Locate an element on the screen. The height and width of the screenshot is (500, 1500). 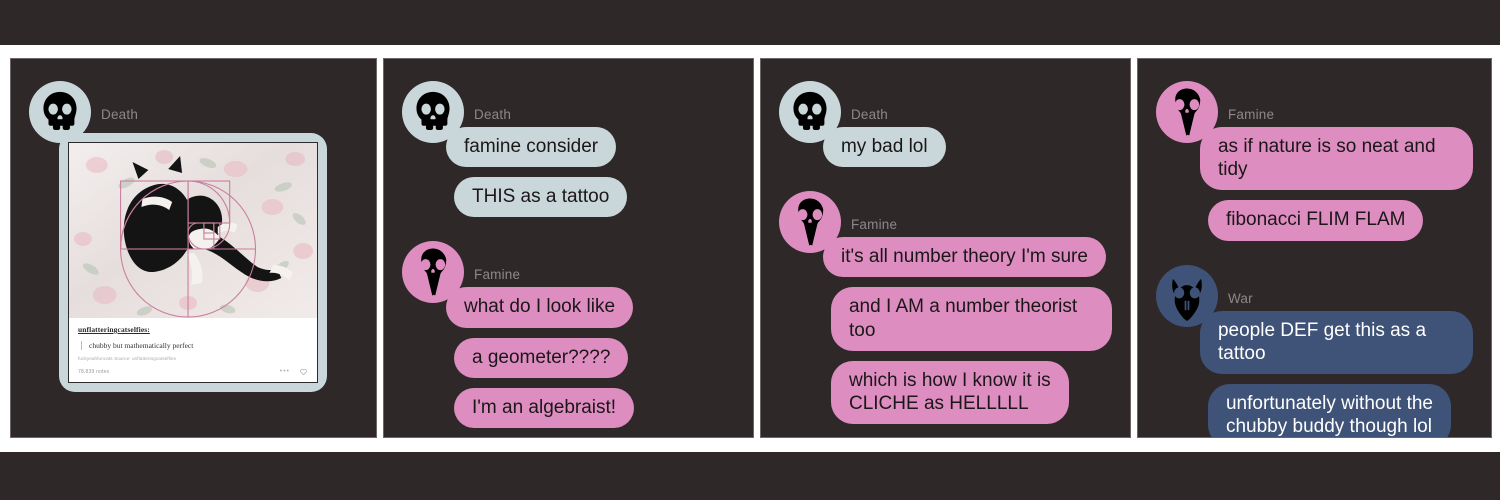
message-group-death: Death famine consider THIS as a tattoo is located at coordinates (568, 154).